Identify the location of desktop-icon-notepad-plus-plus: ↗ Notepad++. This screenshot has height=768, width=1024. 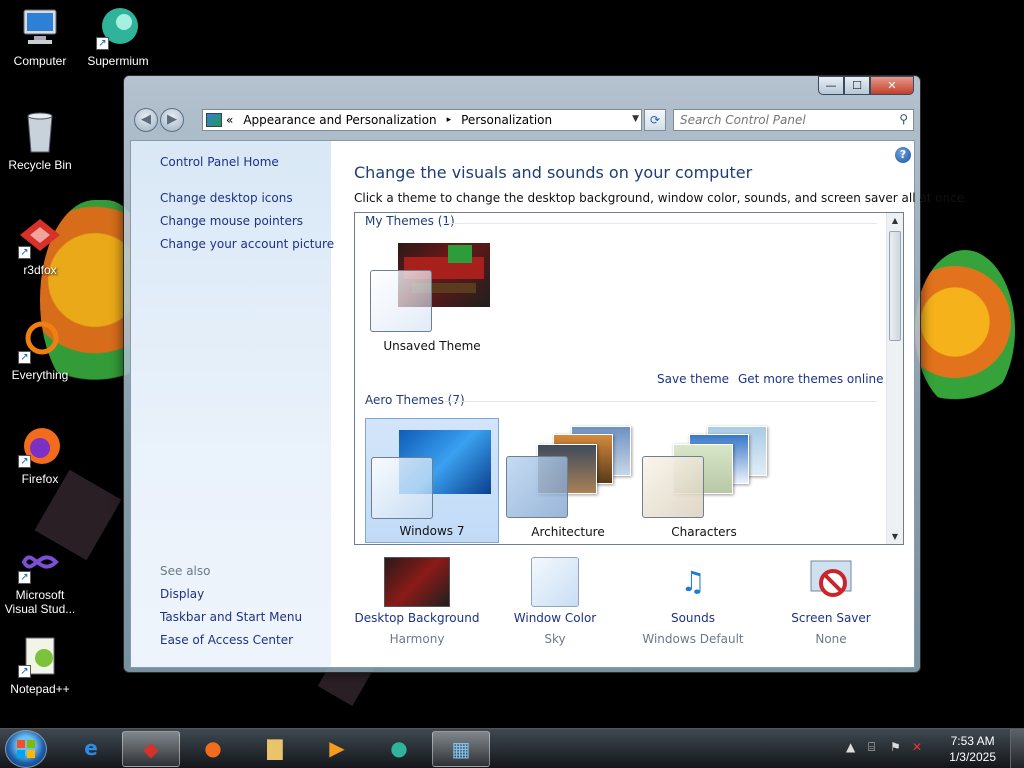
(40, 665).